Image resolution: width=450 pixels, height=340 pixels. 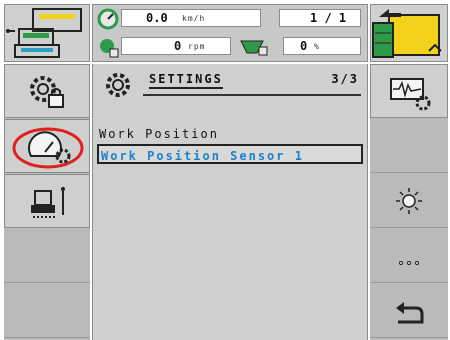 What do you see at coordinates (254, 48) in the screenshot?
I see `hopper-icon` at bounding box center [254, 48].